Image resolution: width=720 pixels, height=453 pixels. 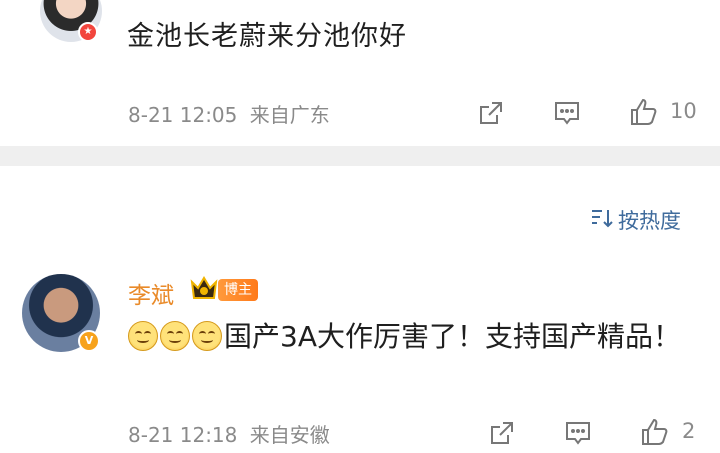 I want to click on sort-by-heat-button: 按热度, so click(x=635, y=220).